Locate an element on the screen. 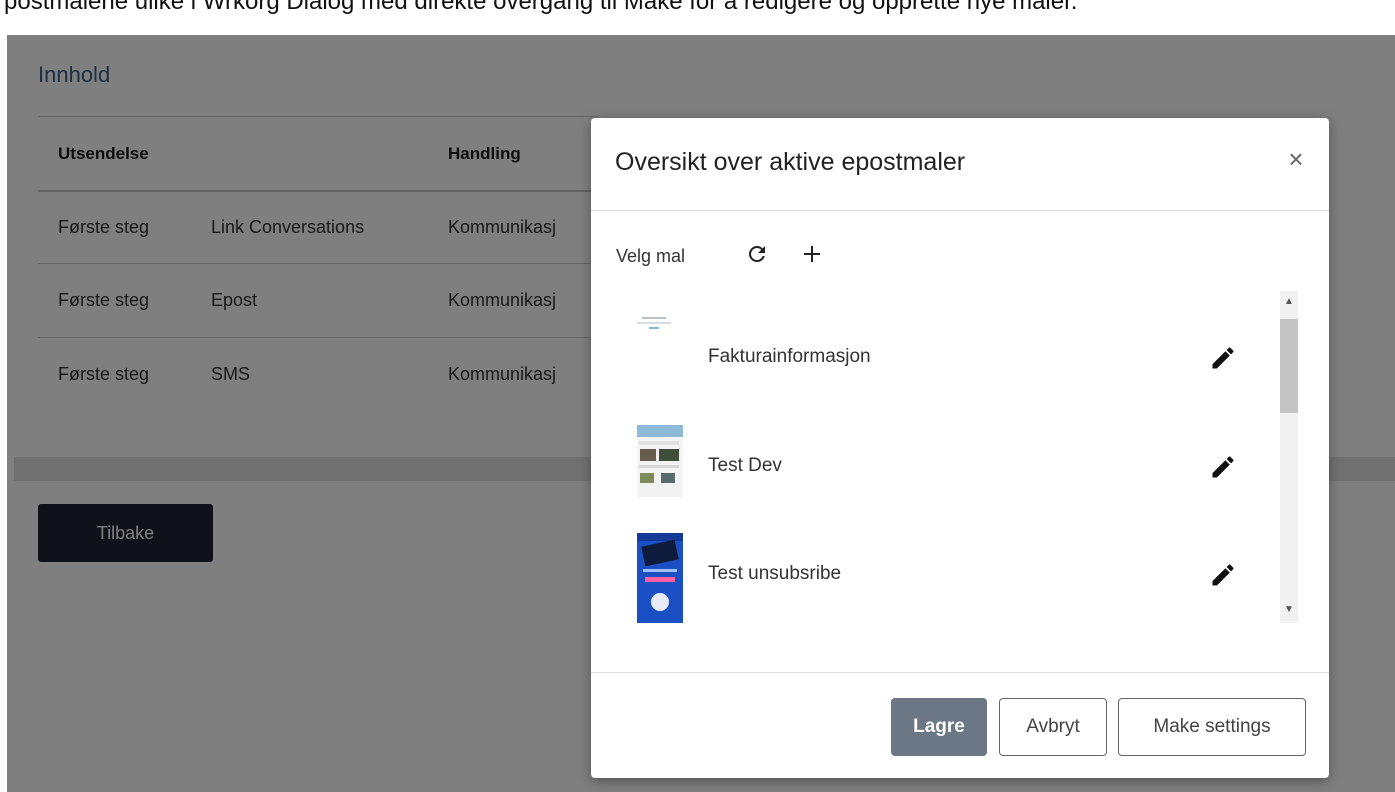  scrollbar-thumb is located at coordinates (1289, 366).